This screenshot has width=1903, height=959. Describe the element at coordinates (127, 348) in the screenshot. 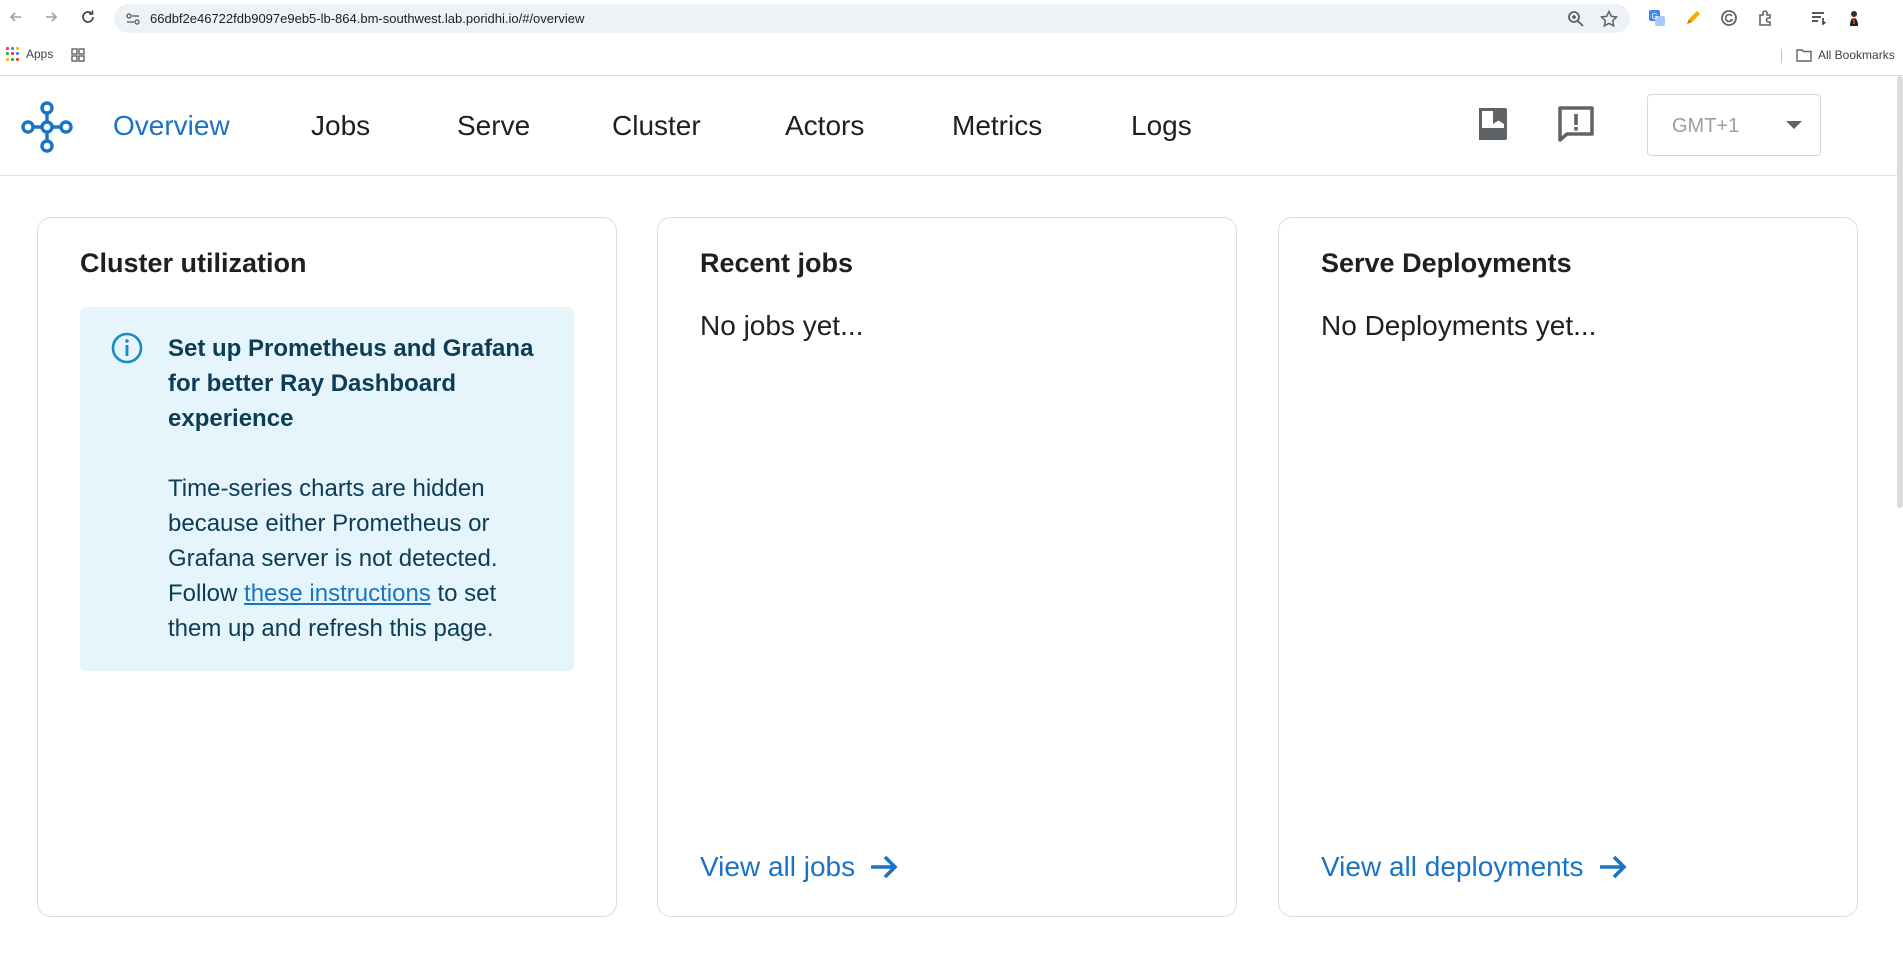

I see `info-icon` at that location.